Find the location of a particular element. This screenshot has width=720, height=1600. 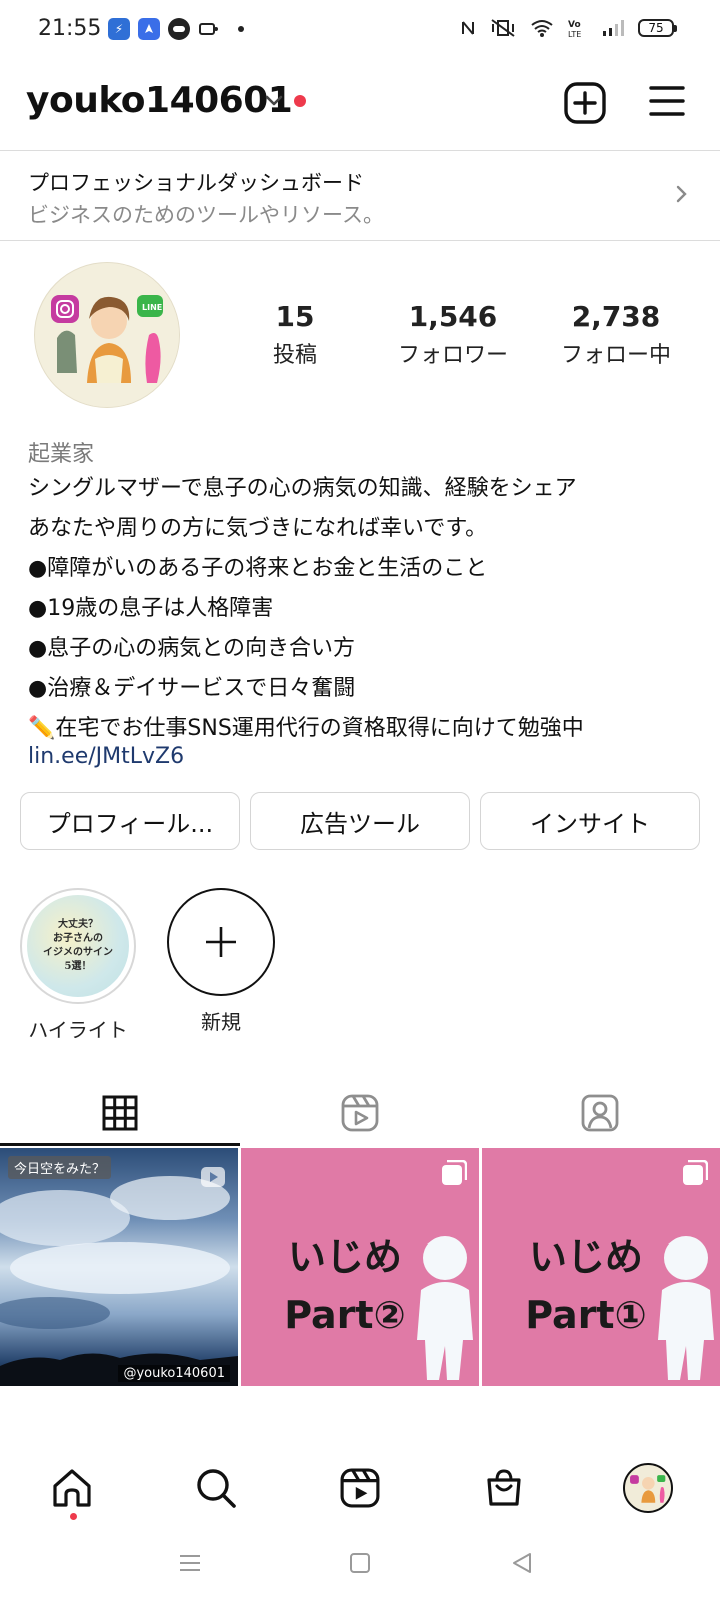

avatar-illustration is located at coordinates (648, 1489).